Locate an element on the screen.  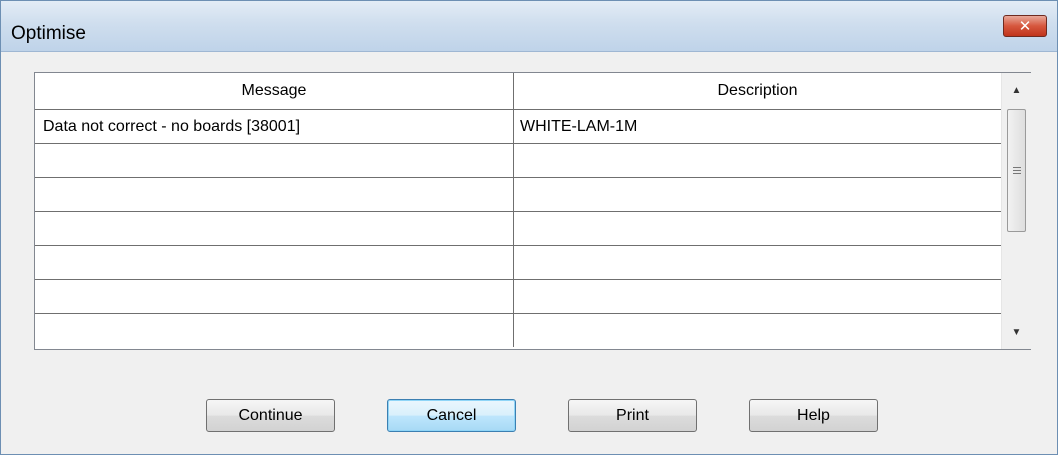
vertical-scrollbar: ▲ ▼ is located at coordinates (1016, 211).